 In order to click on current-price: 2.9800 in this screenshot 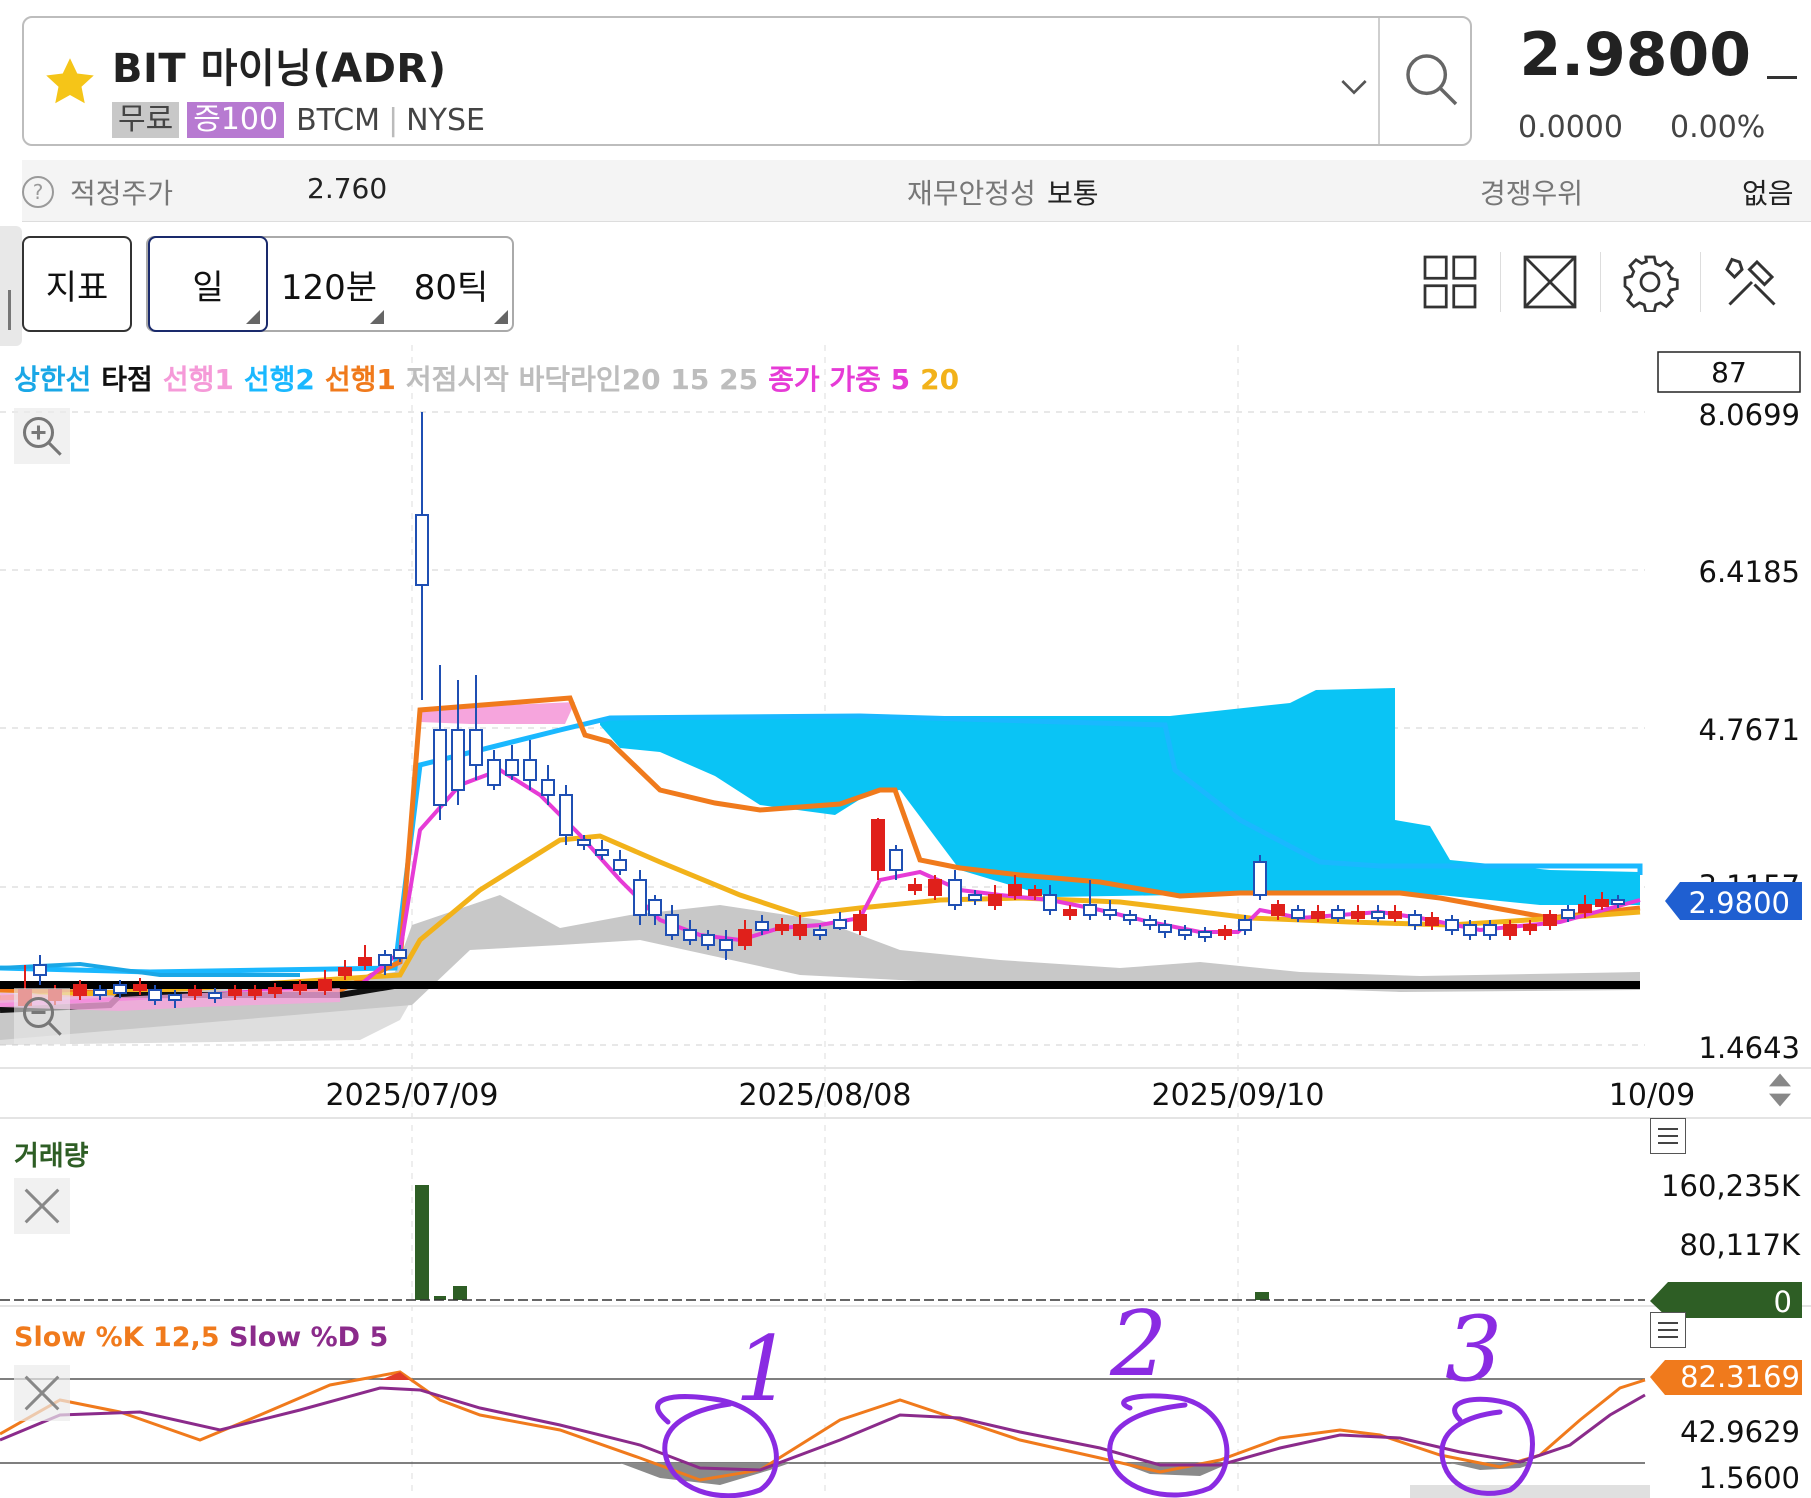, I will do `click(1635, 55)`.